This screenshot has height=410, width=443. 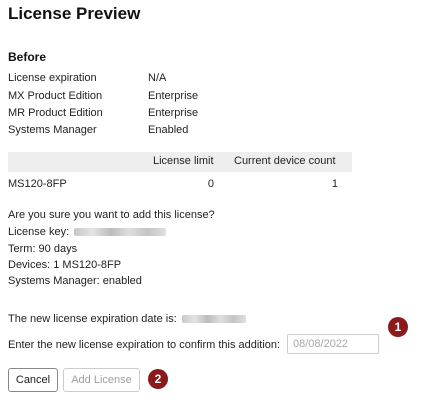 What do you see at coordinates (55, 96) in the screenshot?
I see `before-label: MX Product Edition` at bounding box center [55, 96].